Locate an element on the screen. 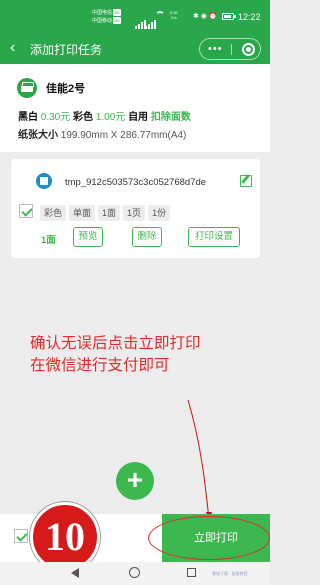  color-mode-tag: 彩色 is located at coordinates (53, 213).